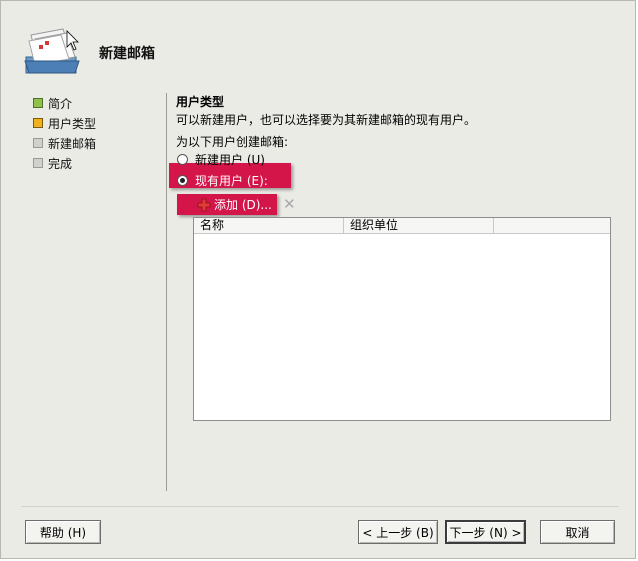 The height and width of the screenshot is (561, 638). I want to click on column-header-empty, so click(552, 226).